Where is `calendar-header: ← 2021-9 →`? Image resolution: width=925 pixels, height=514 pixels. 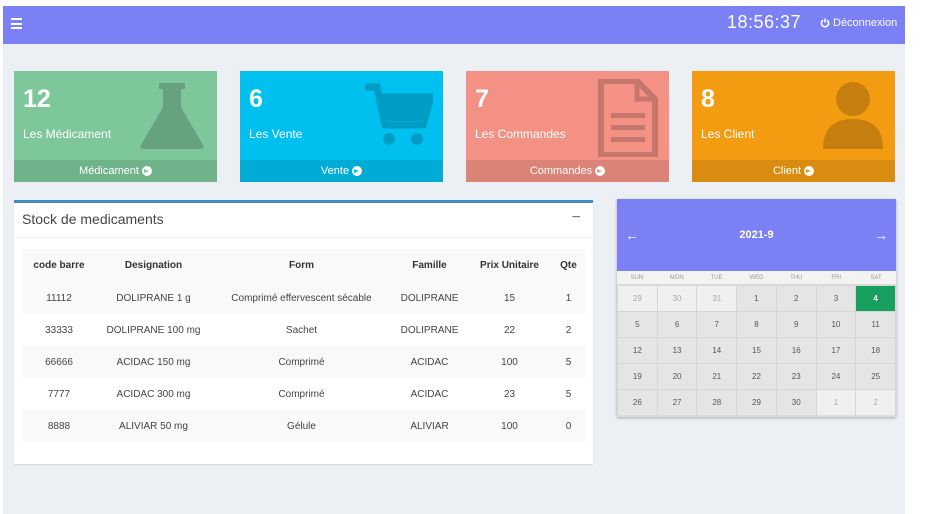
calendar-header: ← 2021-9 → is located at coordinates (756, 235).